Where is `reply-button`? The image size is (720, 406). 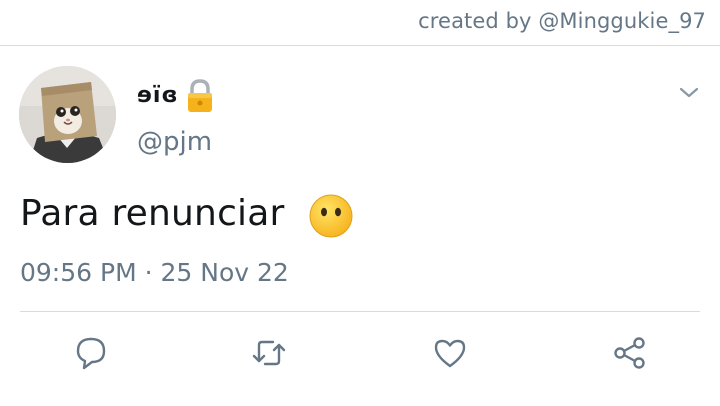
reply-button is located at coordinates (91, 353).